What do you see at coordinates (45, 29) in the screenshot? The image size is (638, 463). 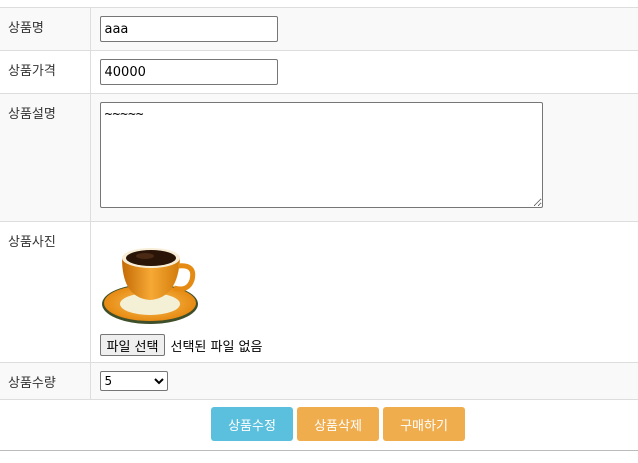 I see `product-name-label: 상품명` at bounding box center [45, 29].